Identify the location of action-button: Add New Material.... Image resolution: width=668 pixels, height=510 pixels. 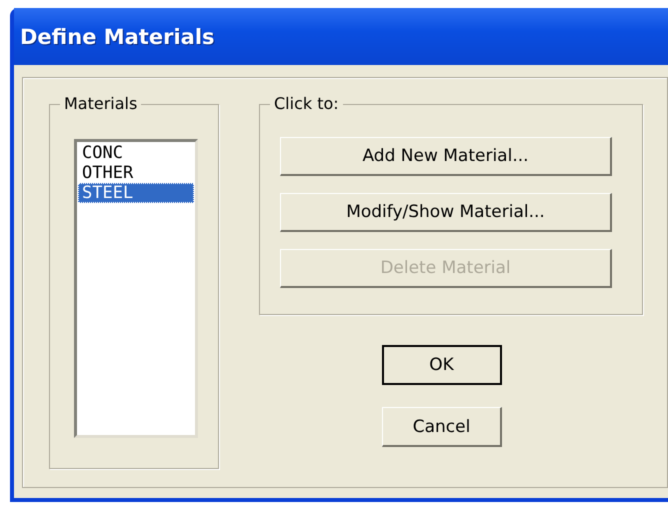
(446, 156).